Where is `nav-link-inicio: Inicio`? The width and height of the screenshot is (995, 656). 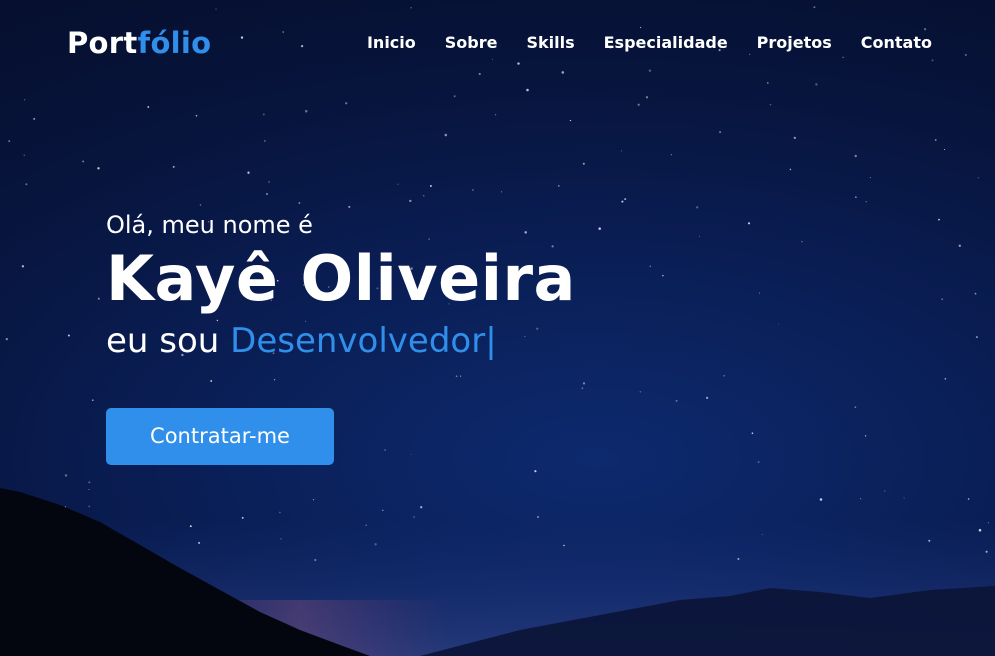
nav-link-inicio: Inicio is located at coordinates (391, 43).